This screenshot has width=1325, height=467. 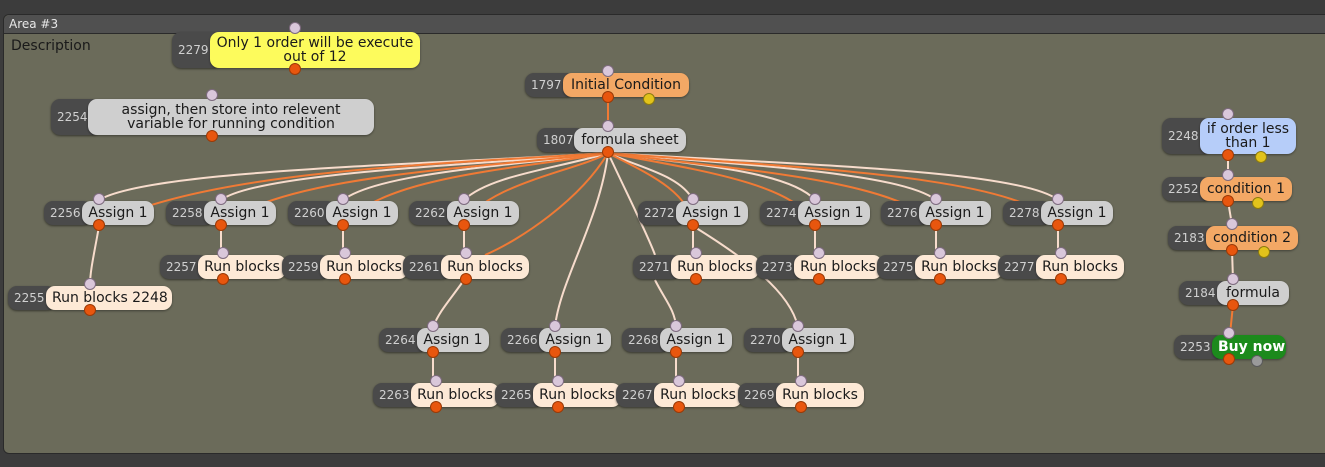 I want to click on node-2269: 2269 Run blocks, so click(x=801, y=394).